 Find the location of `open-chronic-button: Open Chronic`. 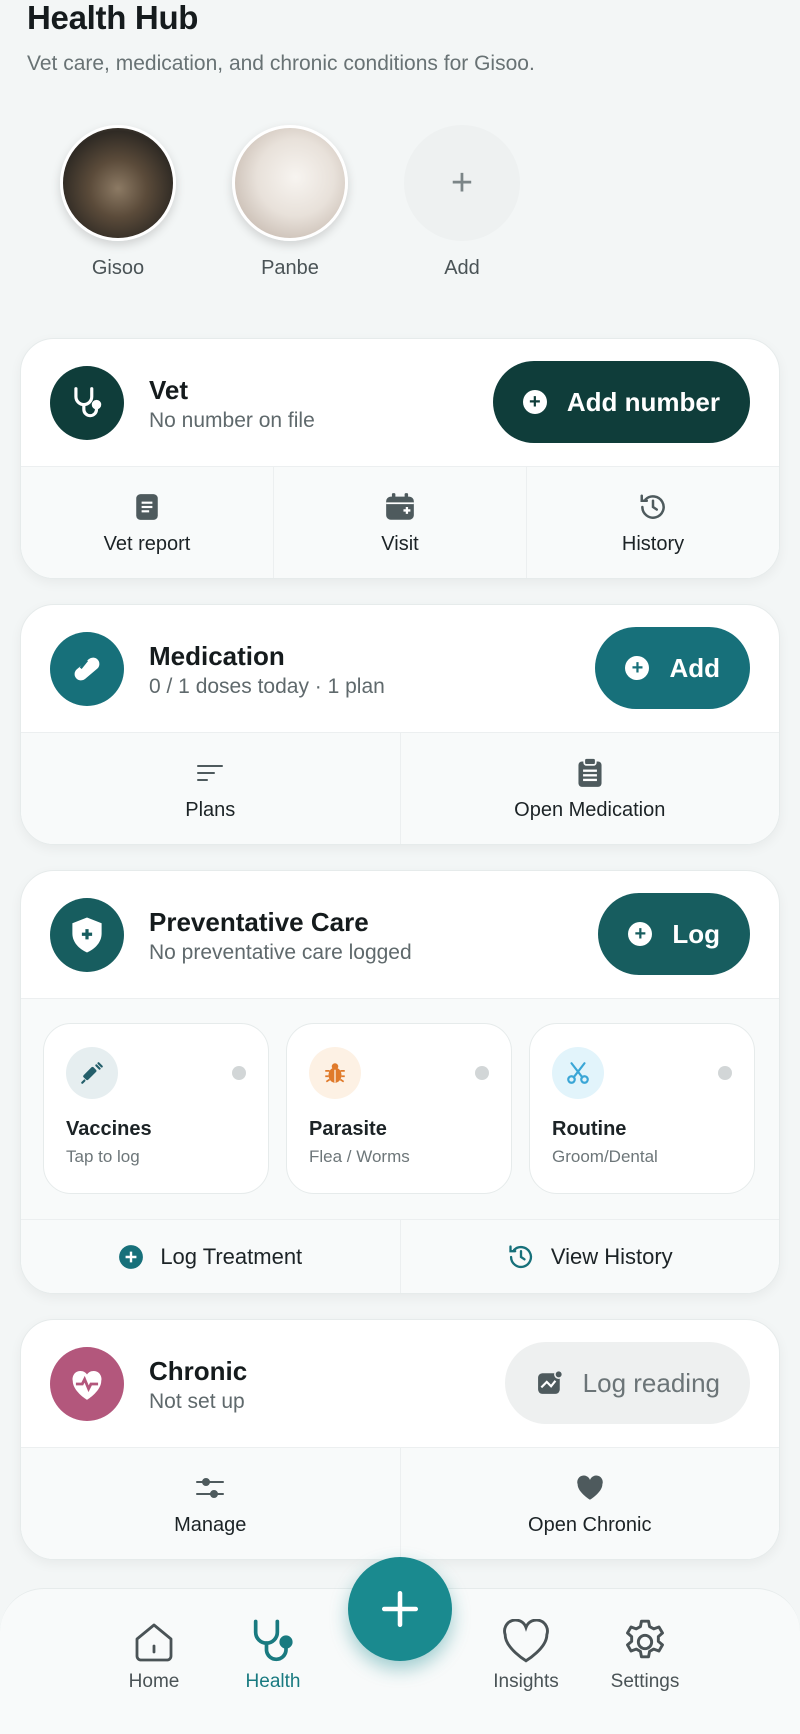

open-chronic-button: Open Chronic is located at coordinates (590, 1503).